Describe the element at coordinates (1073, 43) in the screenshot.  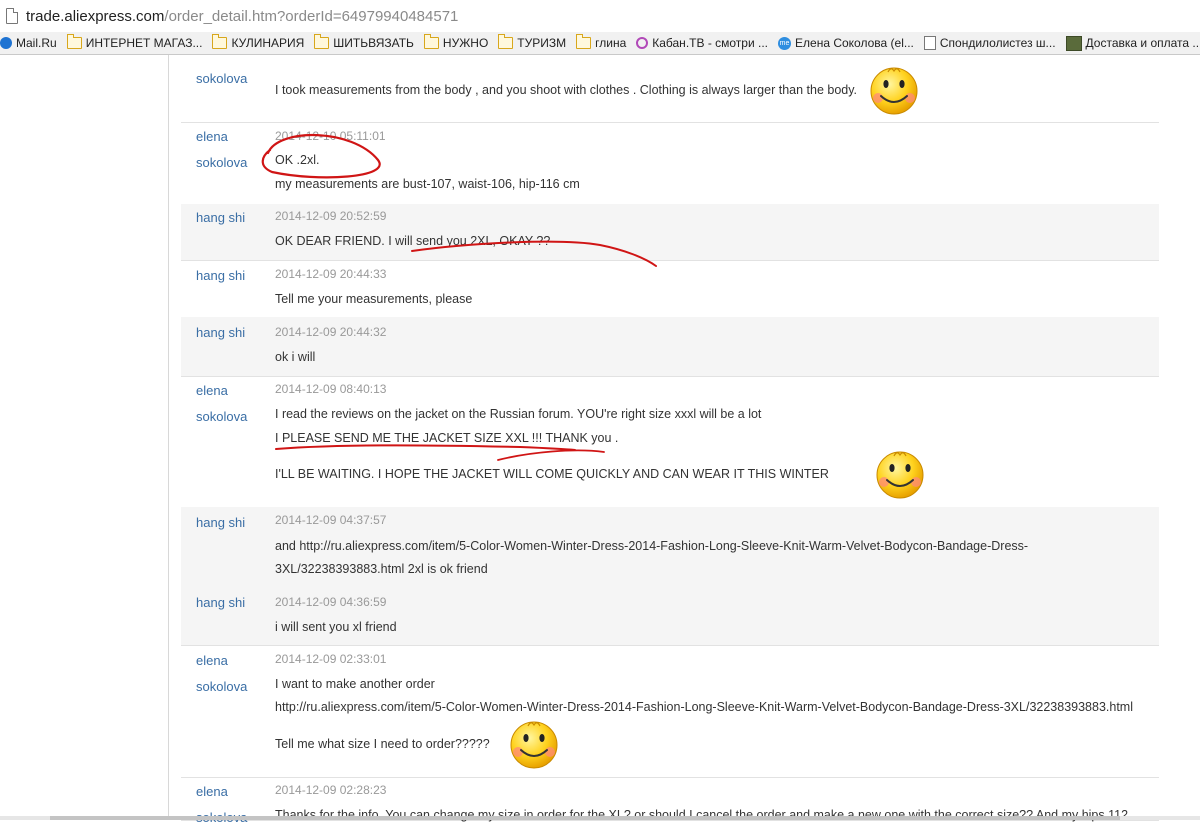
I see `image-icon` at that location.